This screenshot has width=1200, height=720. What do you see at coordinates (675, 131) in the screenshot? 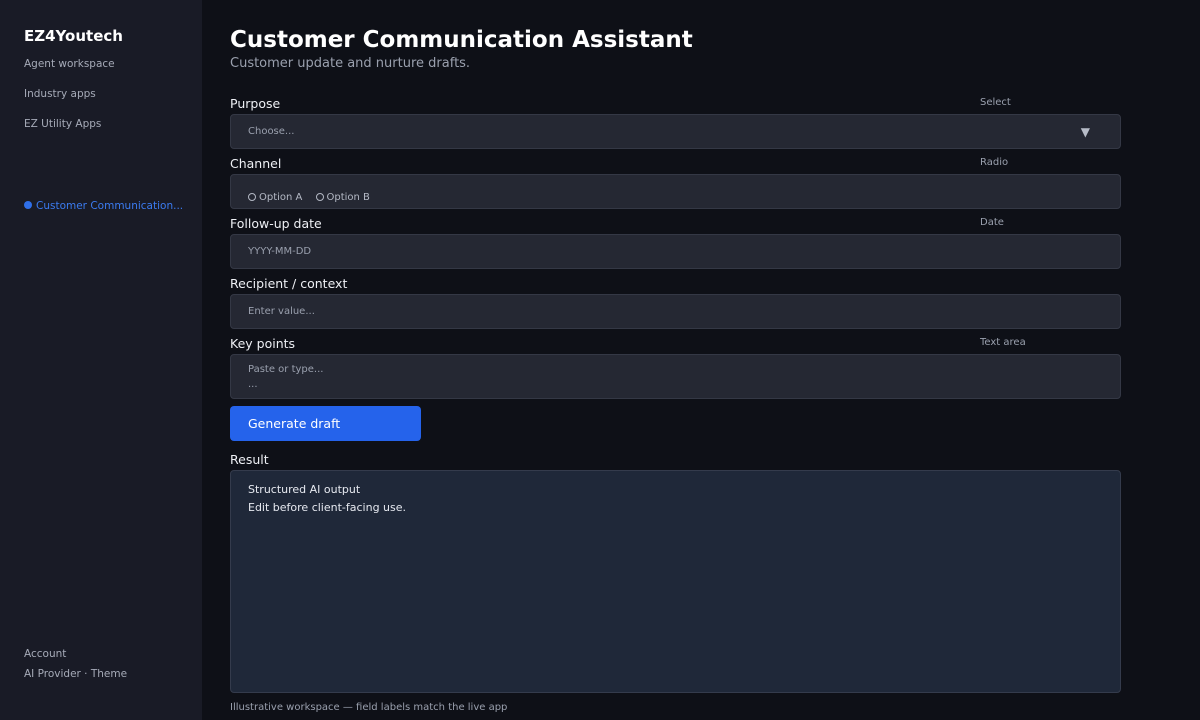
I see `purpose-select: Choose... ▼` at bounding box center [675, 131].